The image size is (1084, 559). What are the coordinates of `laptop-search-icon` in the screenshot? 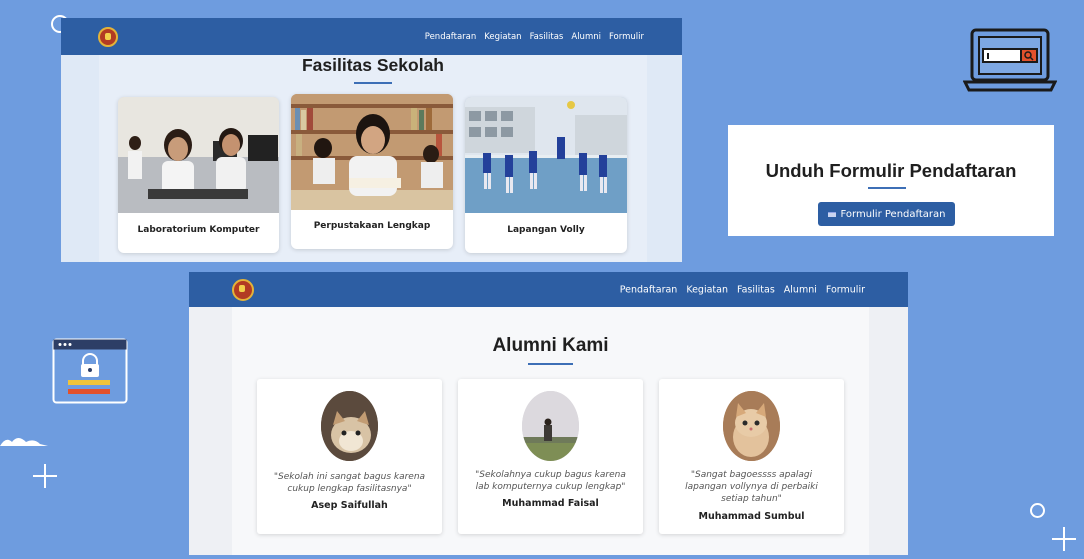 It's located at (1010, 63).